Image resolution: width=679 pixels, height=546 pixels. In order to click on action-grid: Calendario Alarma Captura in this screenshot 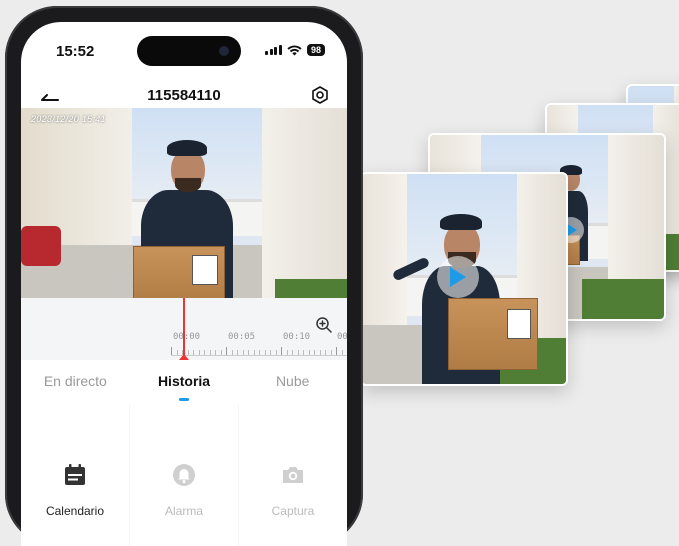, I will do `click(184, 475)`.